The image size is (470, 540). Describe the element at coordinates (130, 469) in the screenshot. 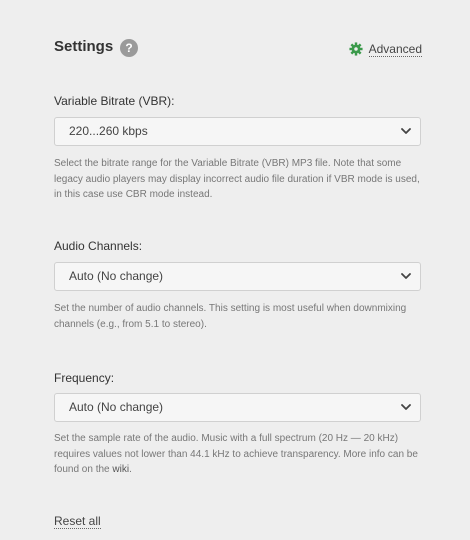

I see `frequency-help-end: .` at that location.